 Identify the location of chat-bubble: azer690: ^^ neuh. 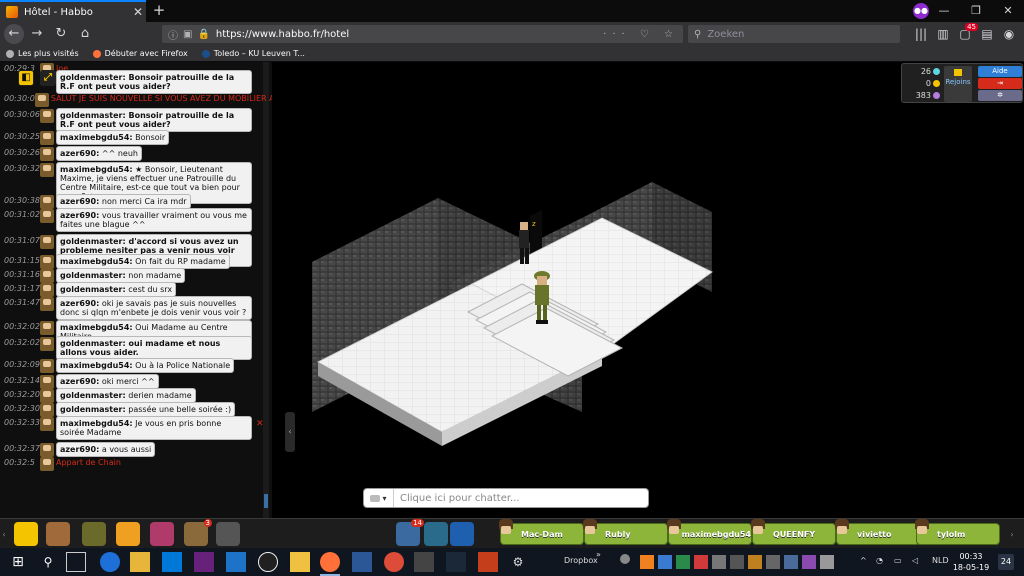
(99, 153).